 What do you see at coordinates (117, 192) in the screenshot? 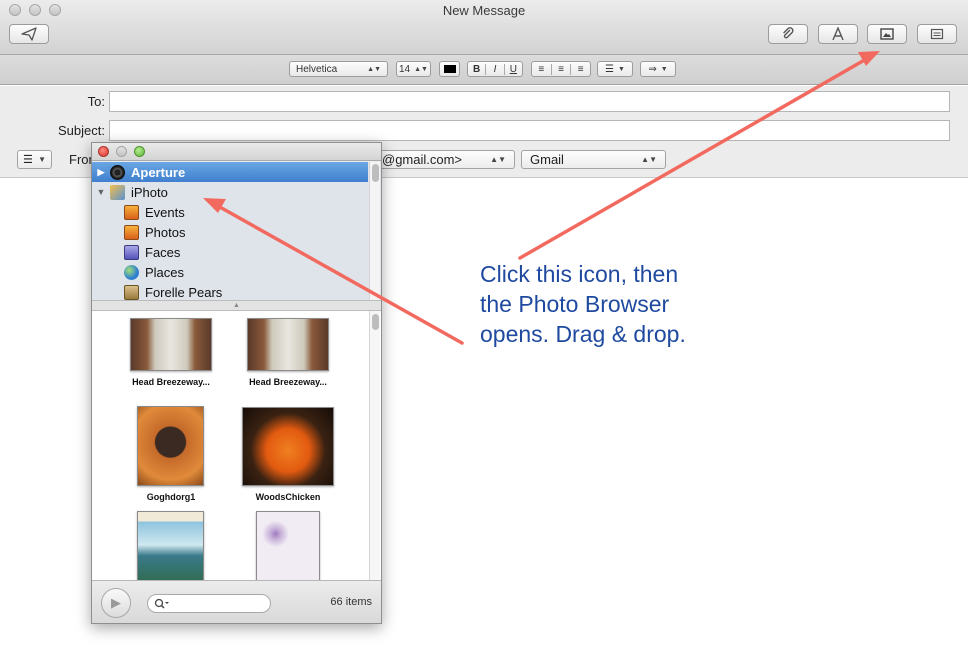
I see `iphoto-icon` at bounding box center [117, 192].